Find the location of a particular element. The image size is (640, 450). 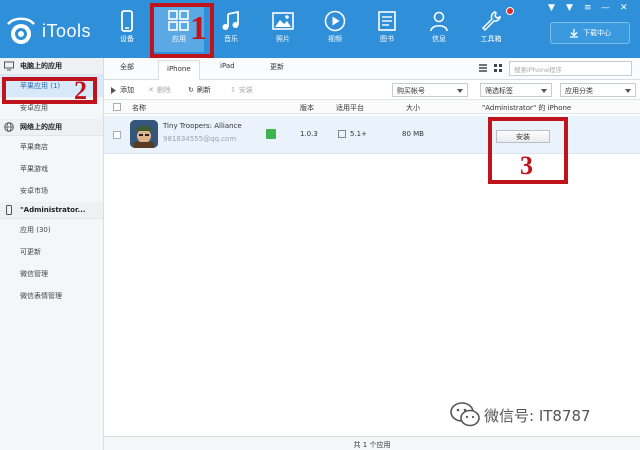

app-version: 1.0.3 is located at coordinates (309, 134).